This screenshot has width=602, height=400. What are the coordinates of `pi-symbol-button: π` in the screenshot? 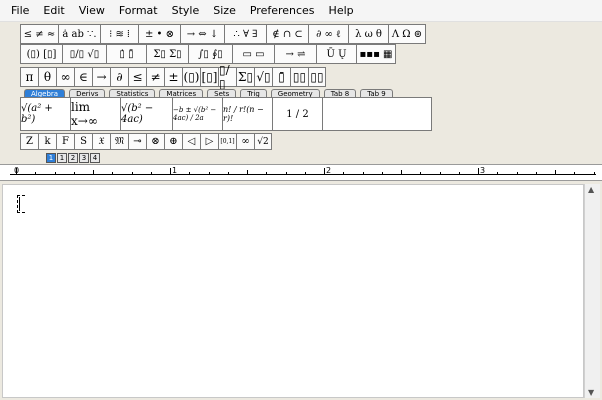 It's located at (29, 77).